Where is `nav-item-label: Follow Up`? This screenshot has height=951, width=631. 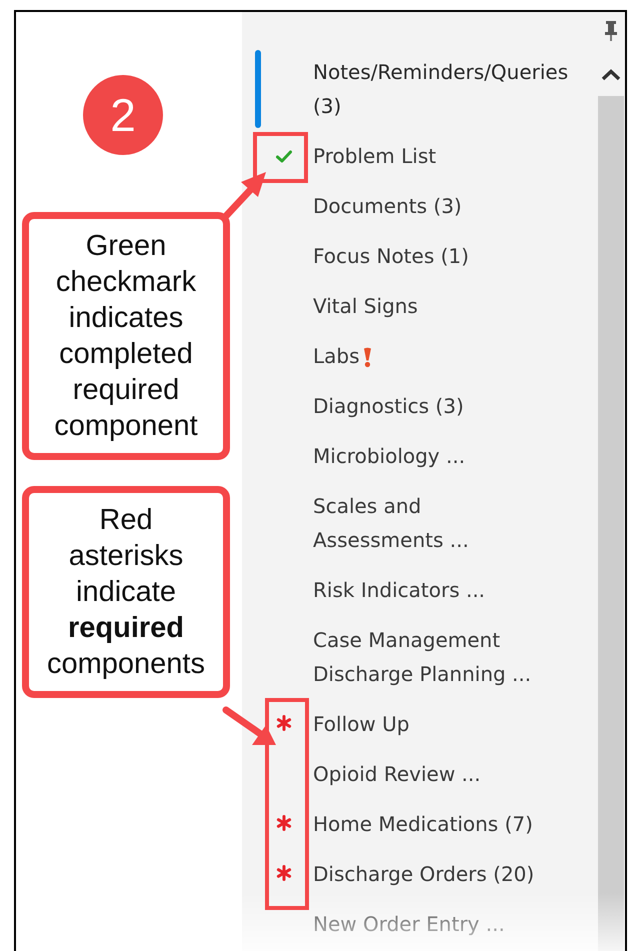
nav-item-label: Follow Up is located at coordinates (361, 724).